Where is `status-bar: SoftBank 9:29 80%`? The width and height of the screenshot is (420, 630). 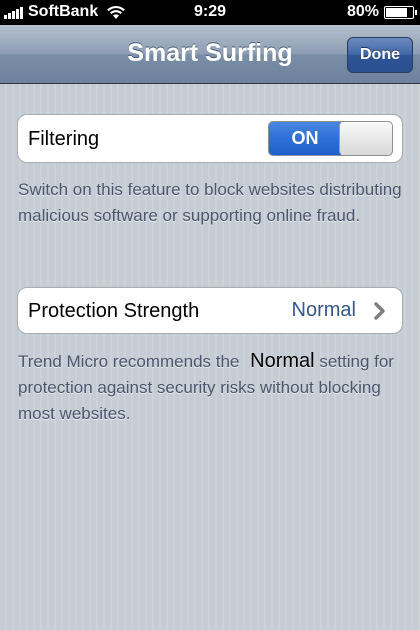 status-bar: SoftBank 9:29 80% is located at coordinates (210, 12).